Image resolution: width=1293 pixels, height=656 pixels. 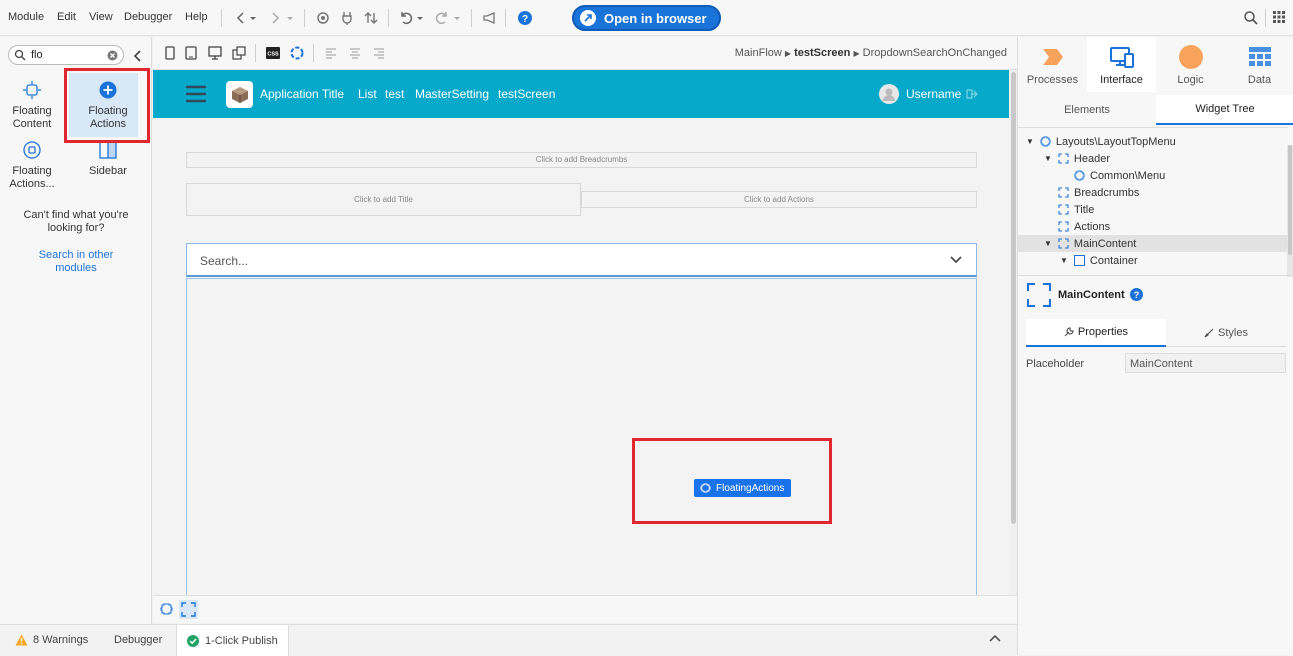 I want to click on multi-device-icon, so click(x=239, y=53).